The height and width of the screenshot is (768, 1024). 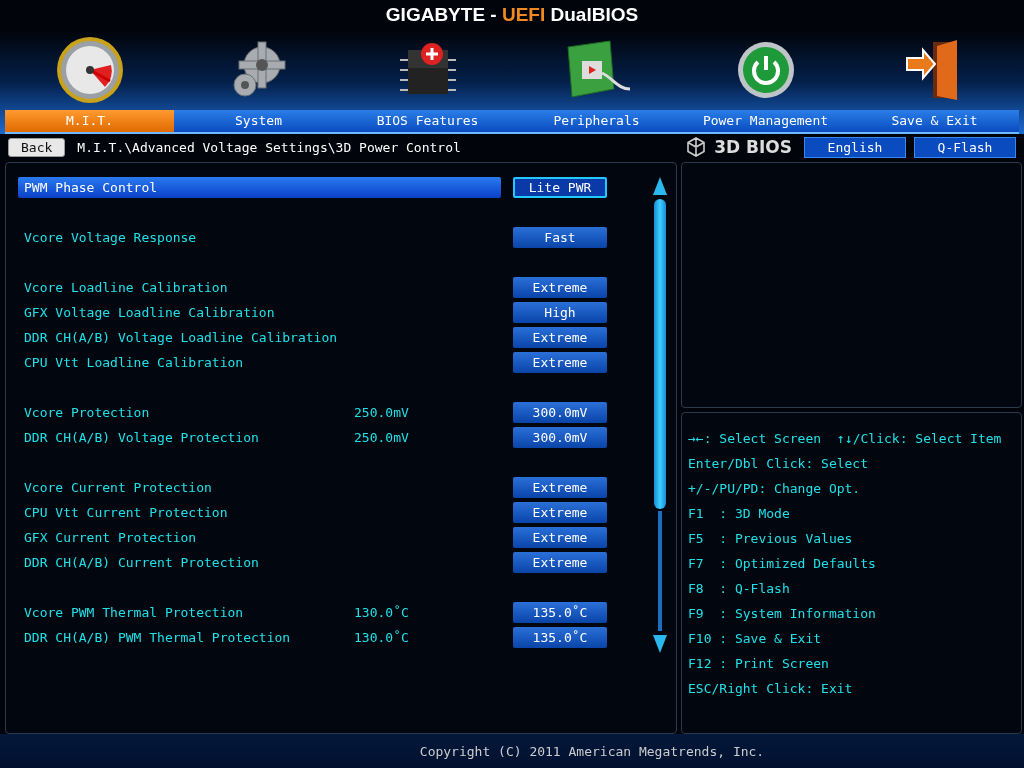 What do you see at coordinates (258, 121) in the screenshot?
I see `menu-tab: System` at bounding box center [258, 121].